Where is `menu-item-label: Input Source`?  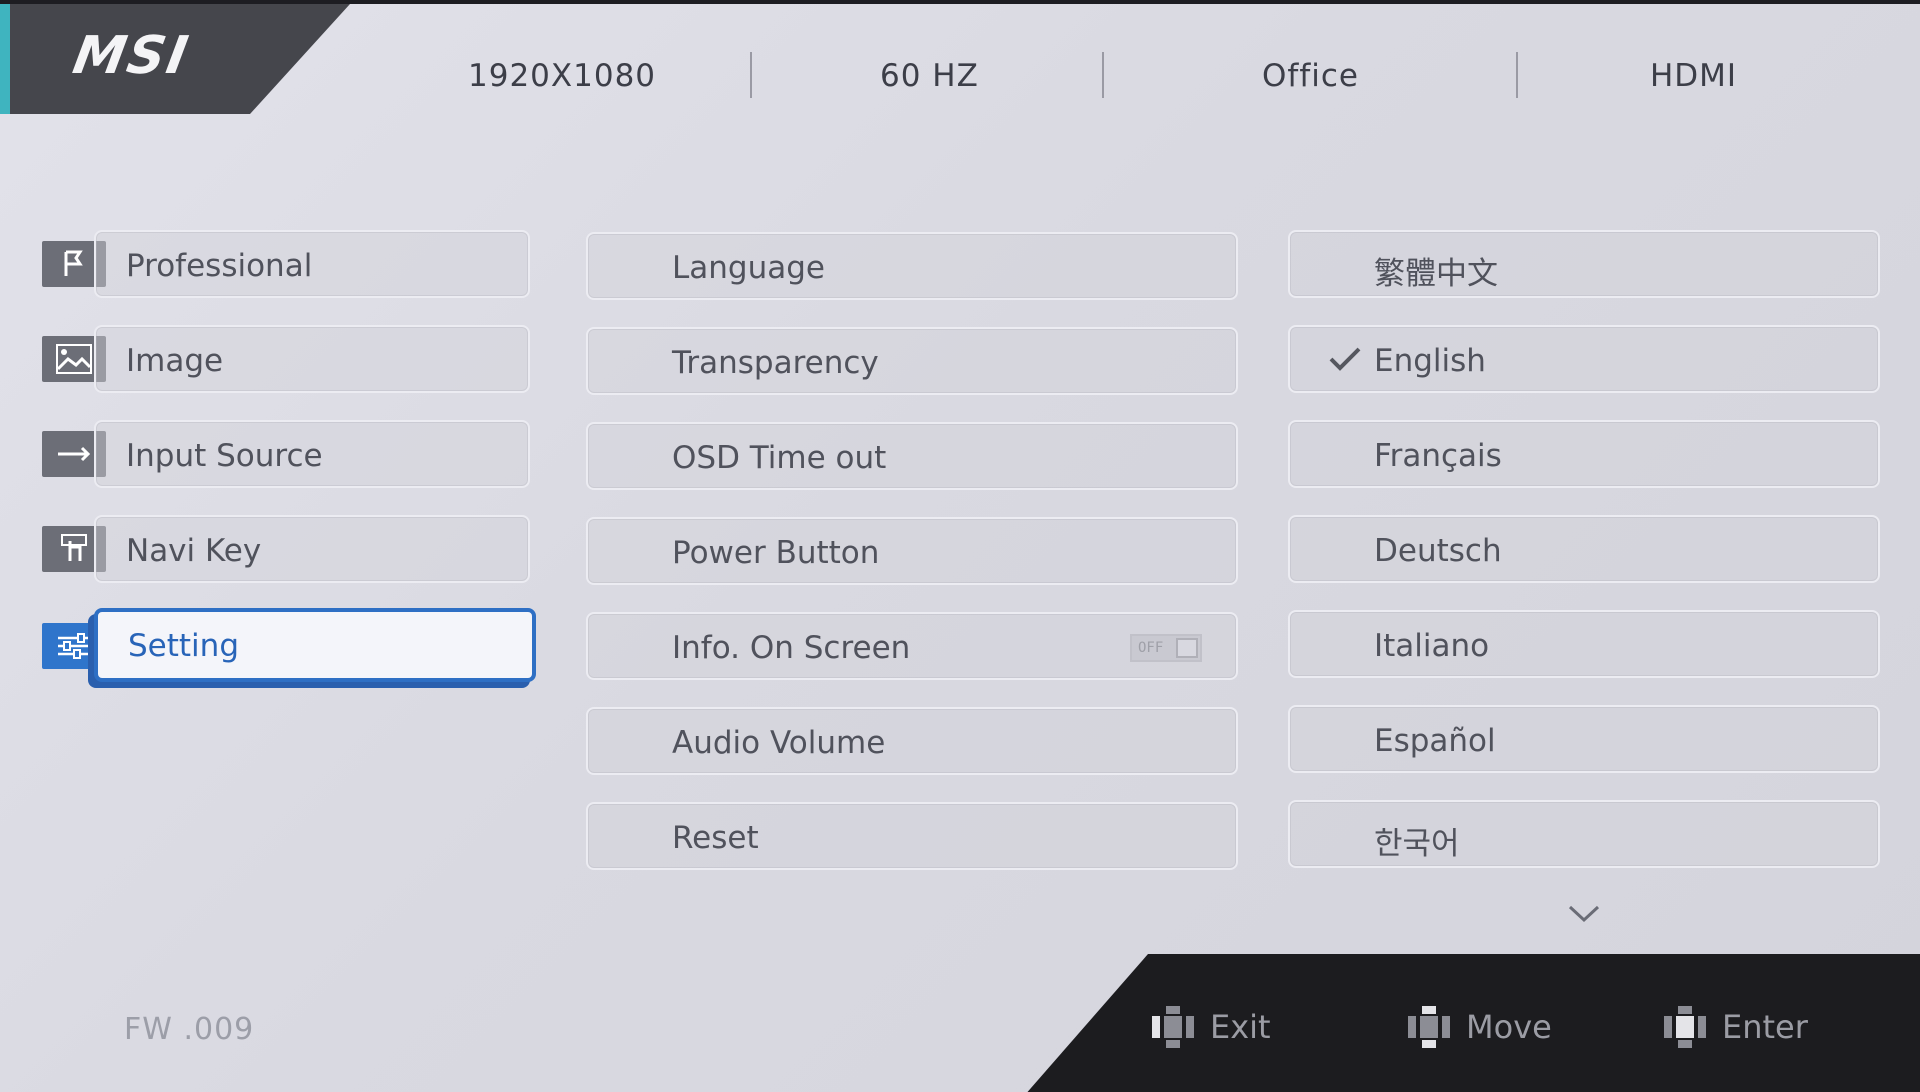
menu-item-label: Input Source is located at coordinates (224, 456).